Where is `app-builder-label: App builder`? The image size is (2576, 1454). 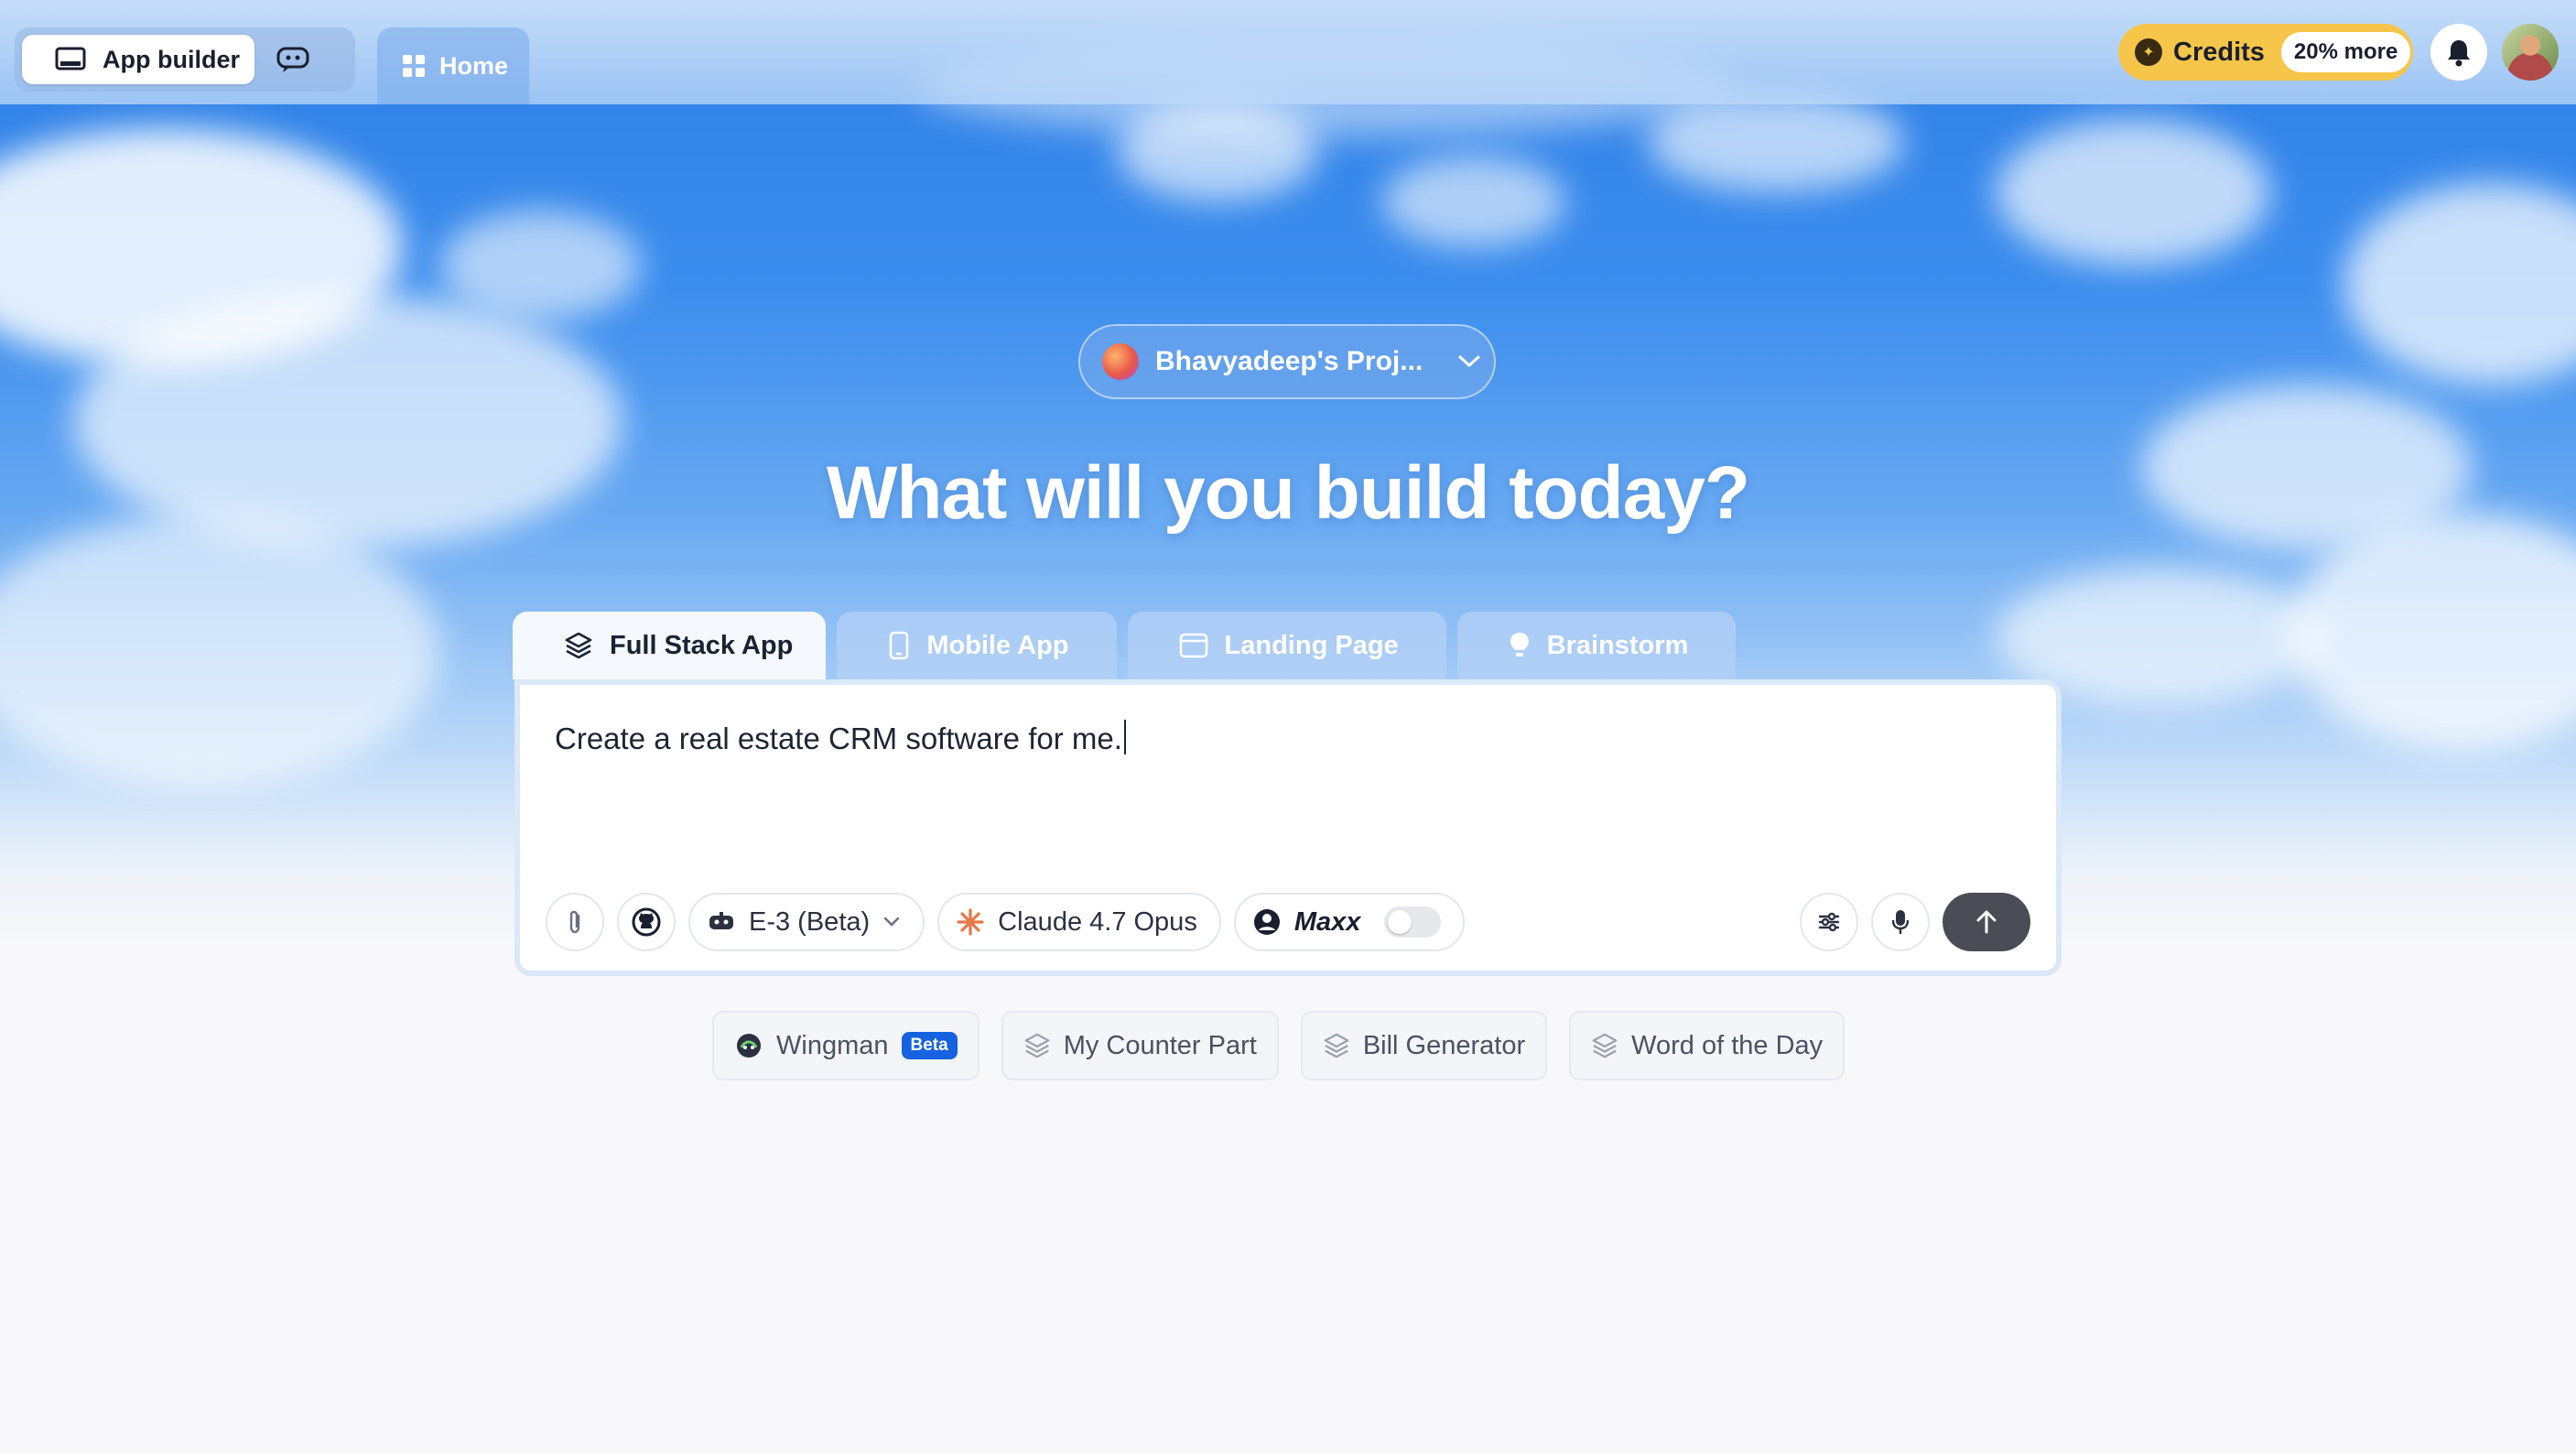
app-builder-label: App builder is located at coordinates (172, 59).